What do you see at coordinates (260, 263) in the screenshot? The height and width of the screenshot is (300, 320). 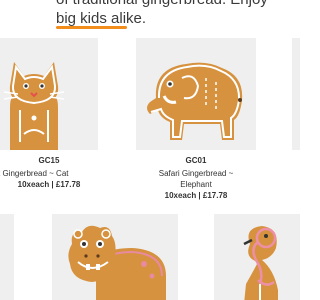 I see `gingerbread-flamingo-icon` at bounding box center [260, 263].